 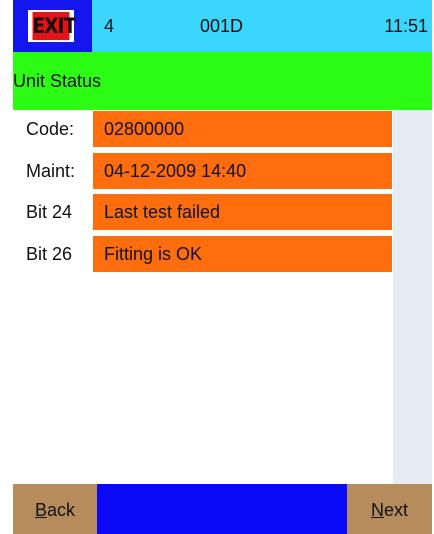 What do you see at coordinates (242, 212) in the screenshot?
I see `bit24-value: Last test failed` at bounding box center [242, 212].